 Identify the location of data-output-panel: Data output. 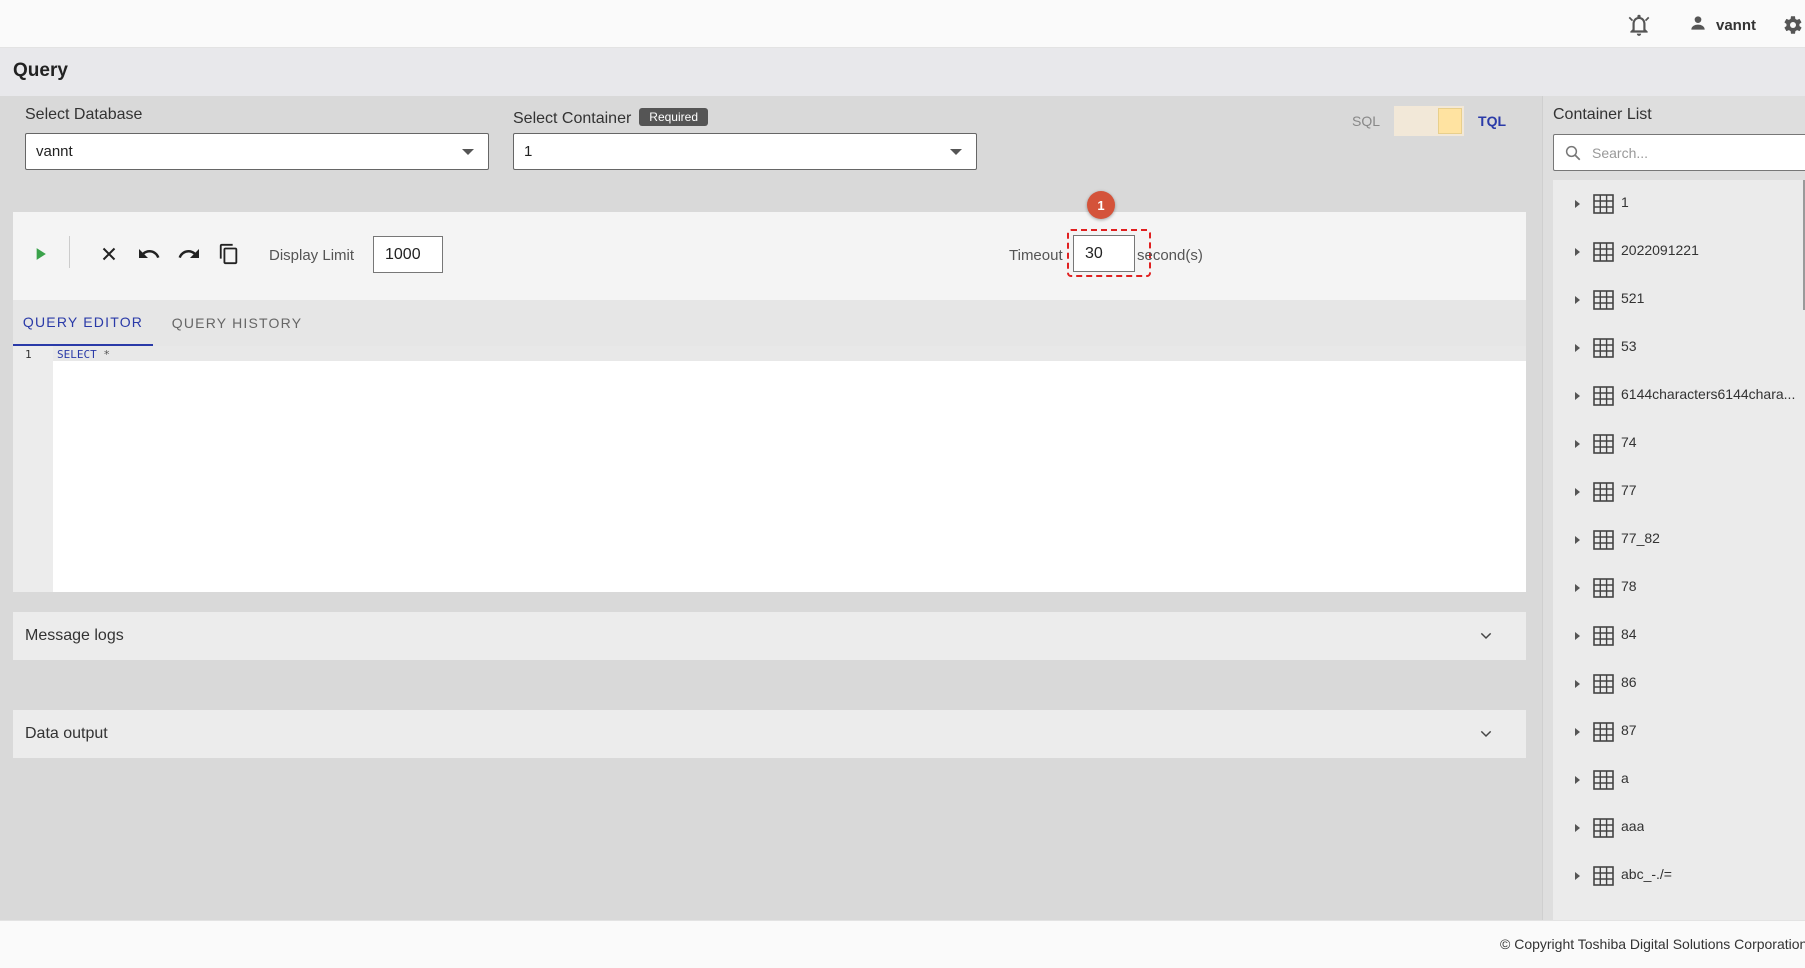
(769, 734).